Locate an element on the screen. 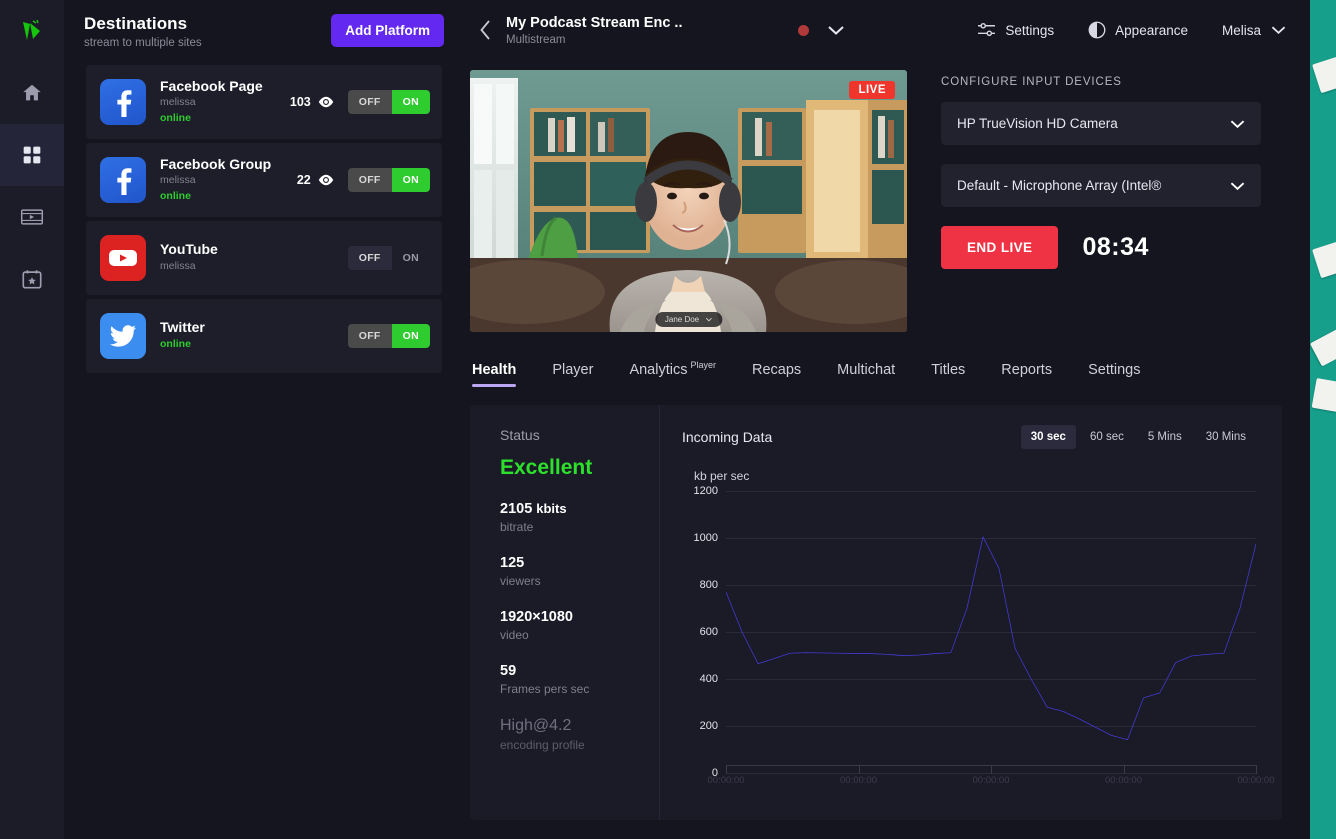 This screenshot has width=1336, height=839. metric-value: 125 is located at coordinates (512, 562).